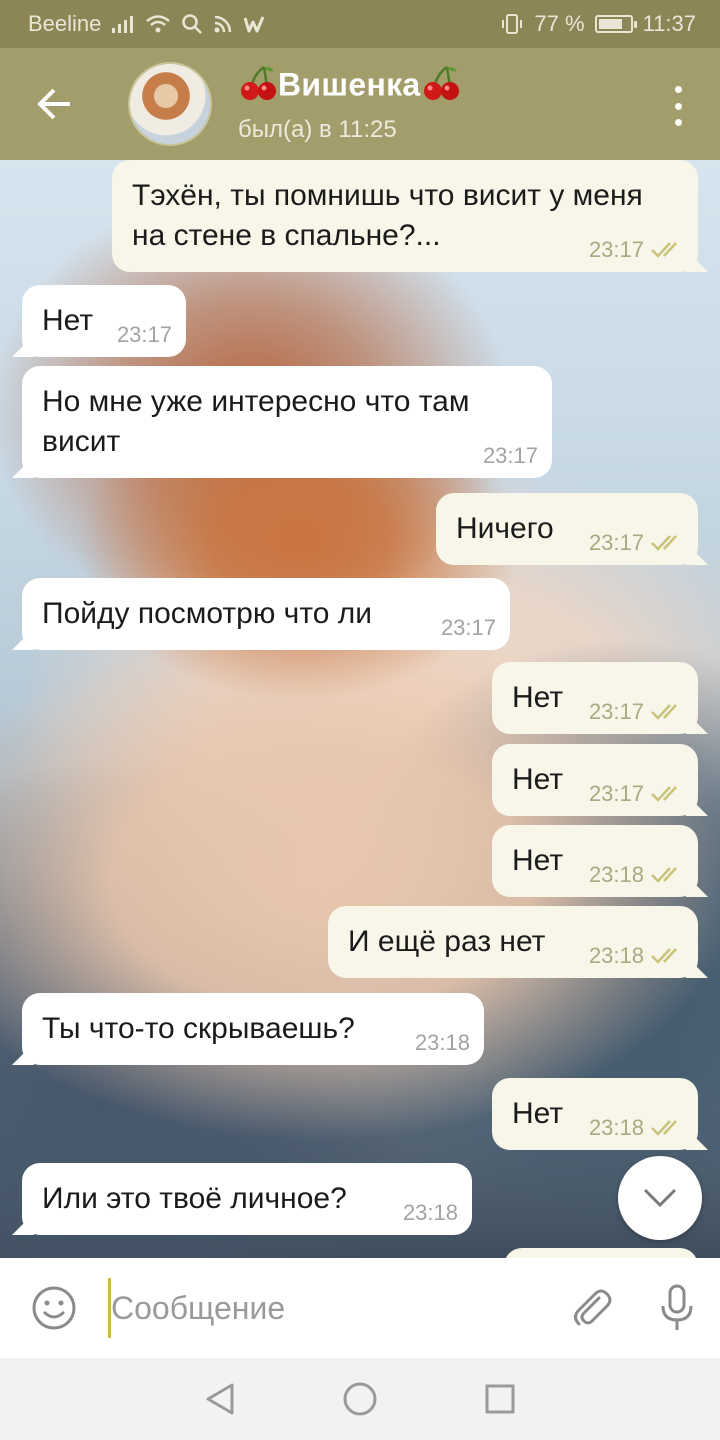  What do you see at coordinates (248, 1029) in the screenshot?
I see `incoming-message: Ты что-то скрываешь? 23:18` at bounding box center [248, 1029].